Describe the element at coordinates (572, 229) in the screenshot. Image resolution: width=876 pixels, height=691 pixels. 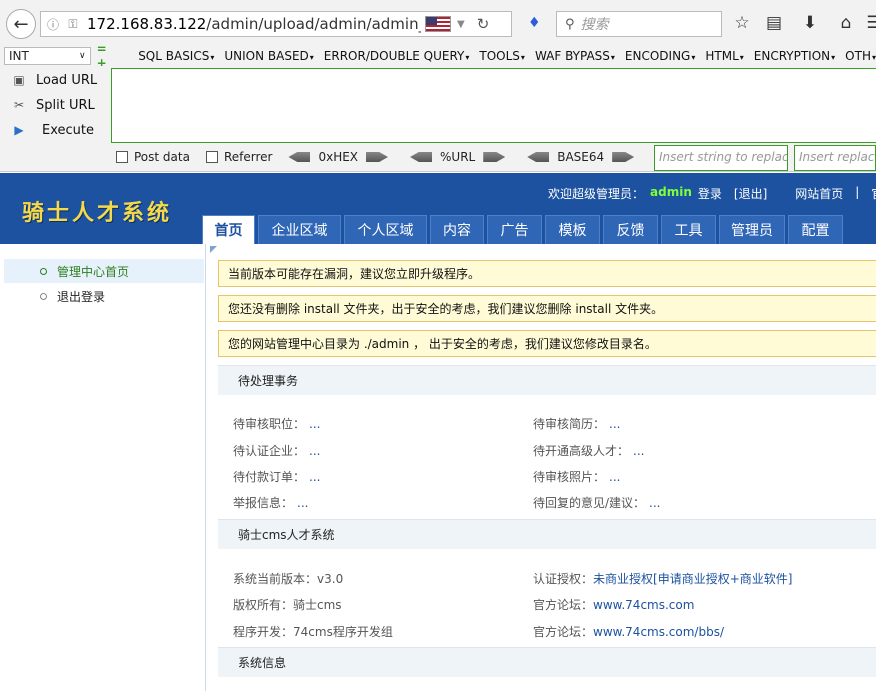
I see `tab-templates: 模板` at that location.